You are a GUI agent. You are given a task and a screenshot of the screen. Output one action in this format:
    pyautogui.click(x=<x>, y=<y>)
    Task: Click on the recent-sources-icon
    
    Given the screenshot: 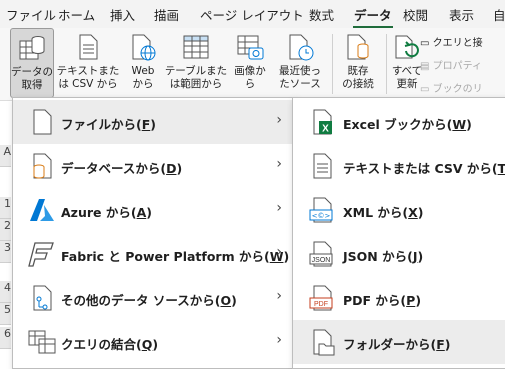 What is the action you would take?
    pyautogui.click(x=300, y=47)
    